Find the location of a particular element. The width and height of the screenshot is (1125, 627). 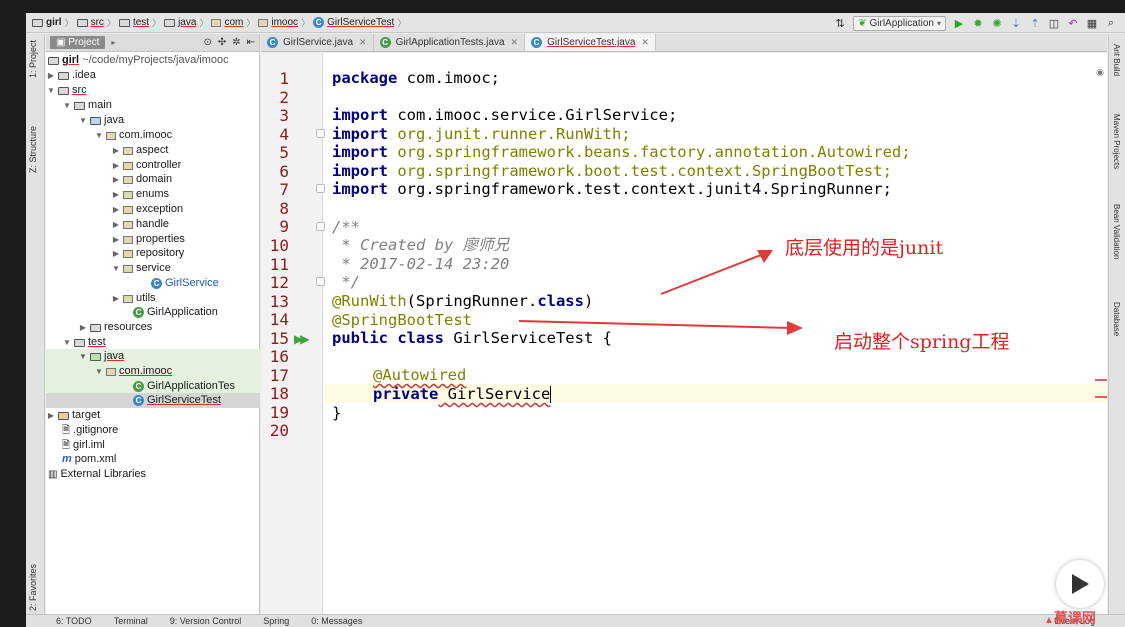

tree-item-test: ▼ test is located at coordinates (84, 342).